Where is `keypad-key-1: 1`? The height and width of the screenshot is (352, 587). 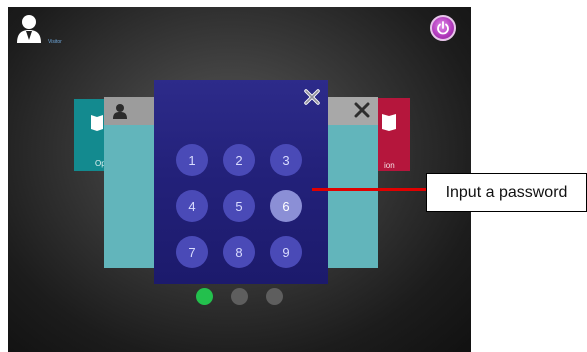
keypad-key-1: 1 is located at coordinates (192, 160).